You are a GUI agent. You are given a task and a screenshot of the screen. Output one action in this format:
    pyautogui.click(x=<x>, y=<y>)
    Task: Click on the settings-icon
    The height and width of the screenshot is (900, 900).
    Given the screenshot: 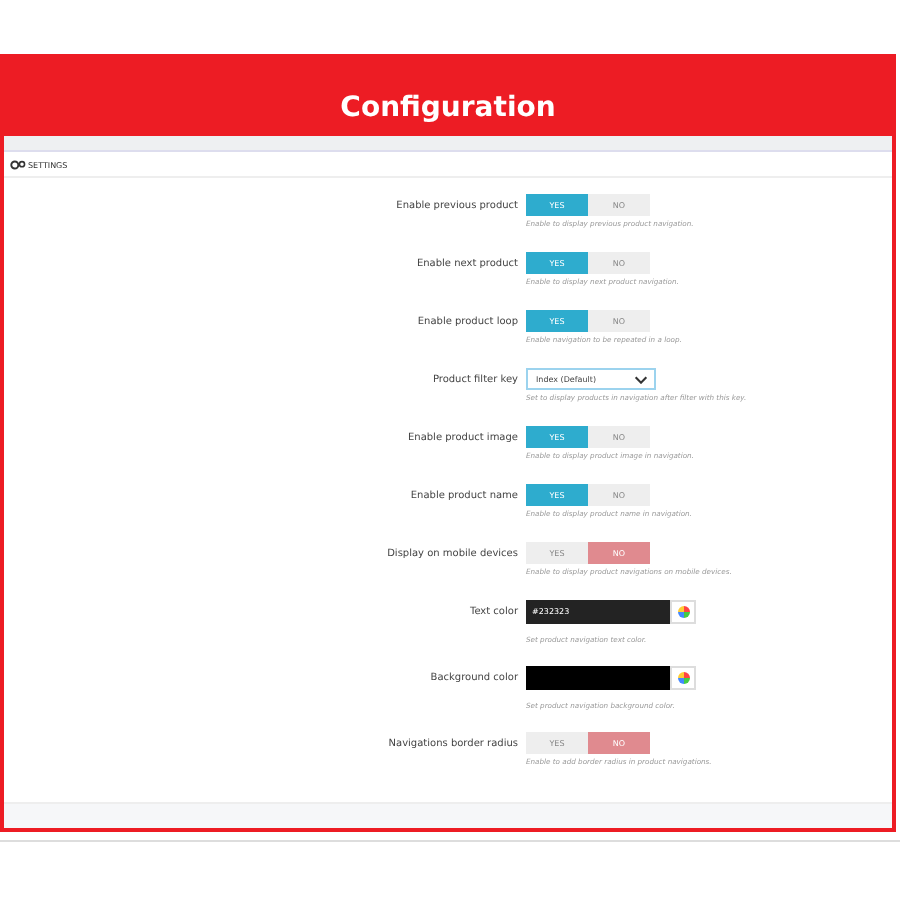 What is the action you would take?
    pyautogui.click(x=18, y=164)
    